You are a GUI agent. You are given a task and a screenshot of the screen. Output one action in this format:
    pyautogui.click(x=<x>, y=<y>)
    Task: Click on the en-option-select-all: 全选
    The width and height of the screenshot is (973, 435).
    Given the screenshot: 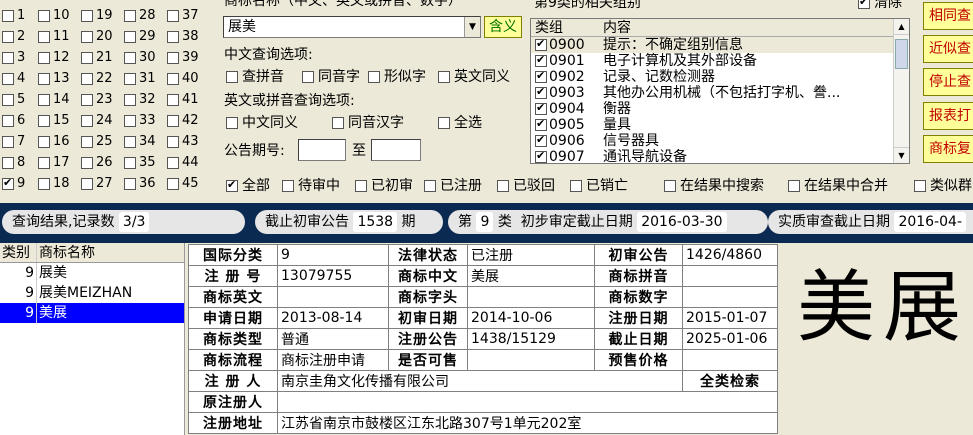 What is the action you would take?
    pyautogui.click(x=460, y=123)
    